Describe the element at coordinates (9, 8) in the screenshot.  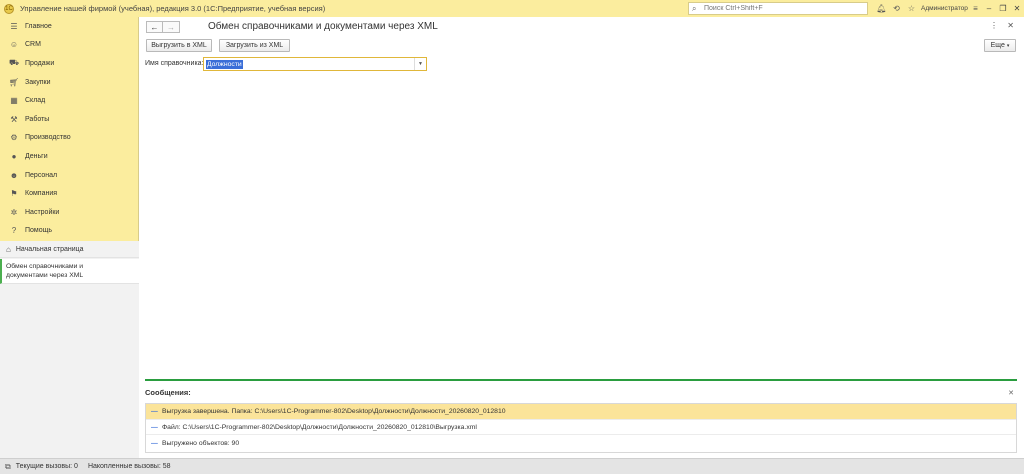
I see `app-logo-icon: 1С` at that location.